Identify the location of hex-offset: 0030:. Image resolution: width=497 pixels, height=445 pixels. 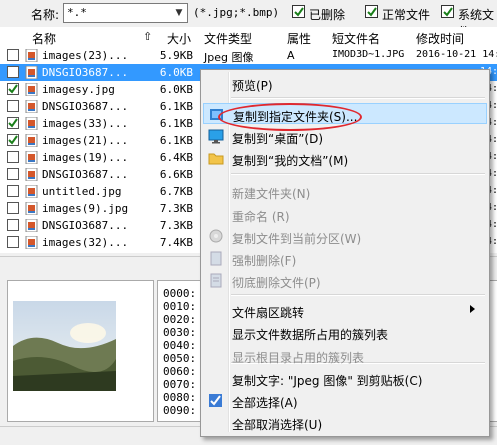
(180, 332).